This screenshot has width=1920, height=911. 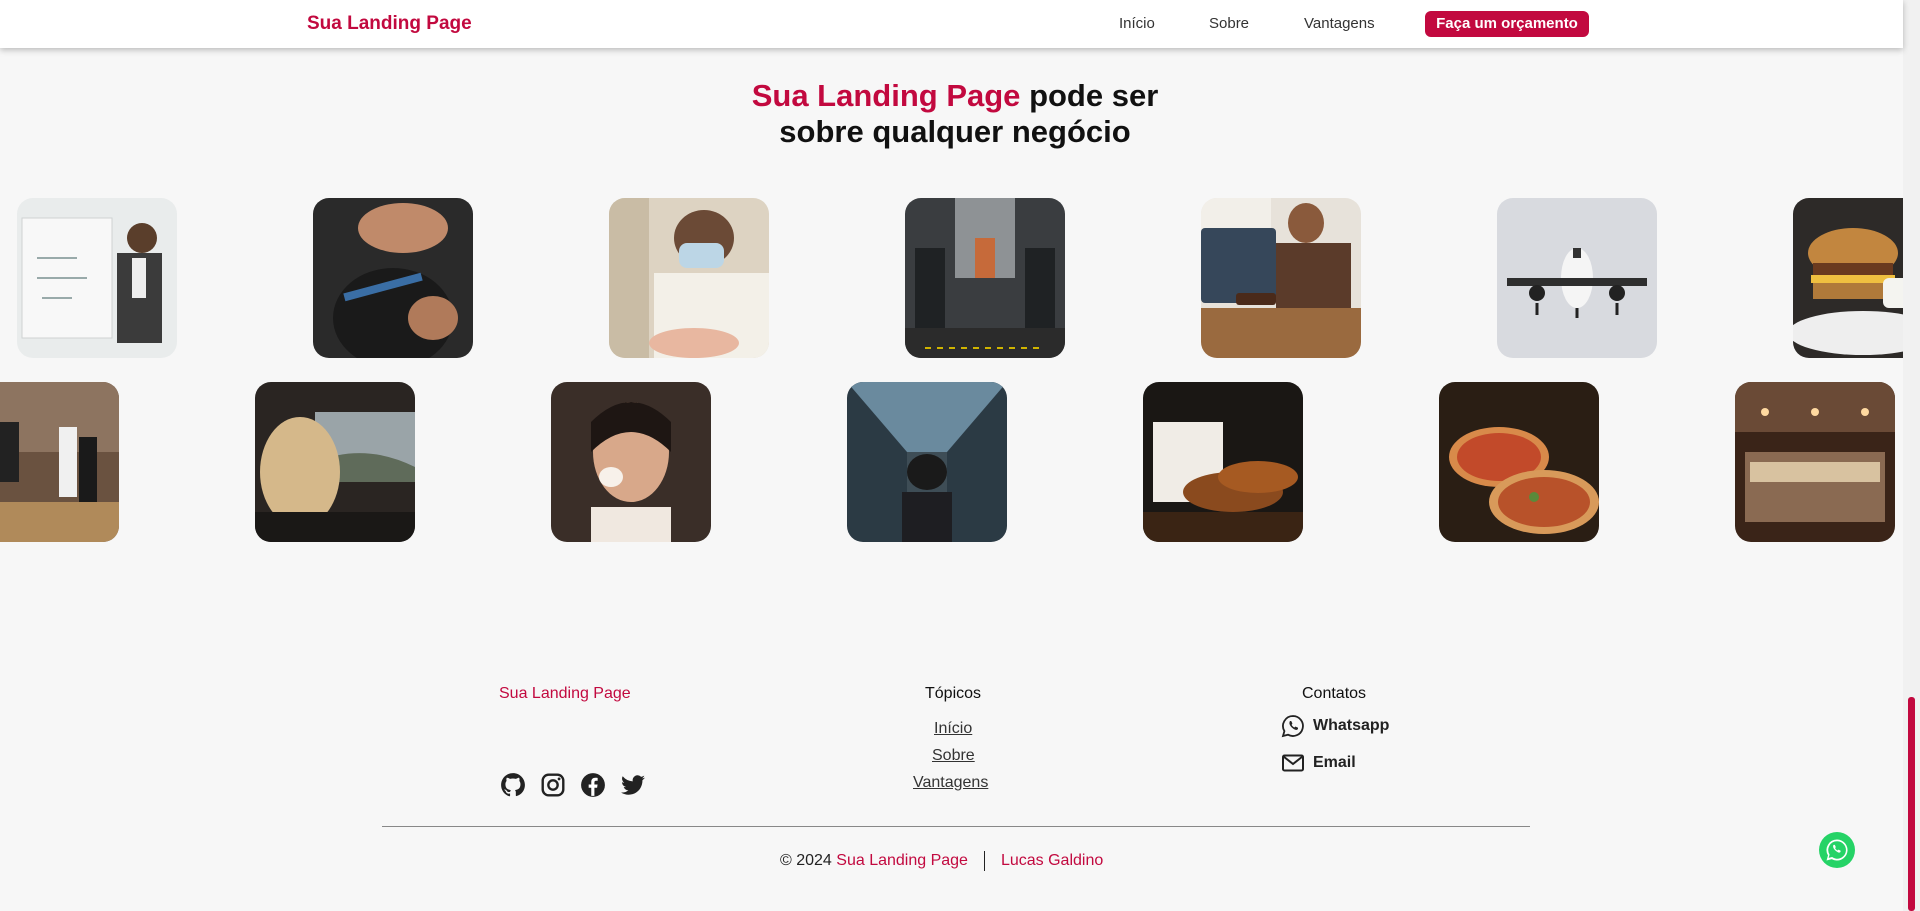 I want to click on nav-link-inicio: Início, so click(x=1137, y=23).